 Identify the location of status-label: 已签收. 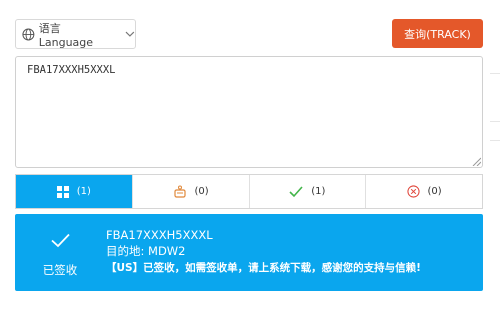
(60, 270).